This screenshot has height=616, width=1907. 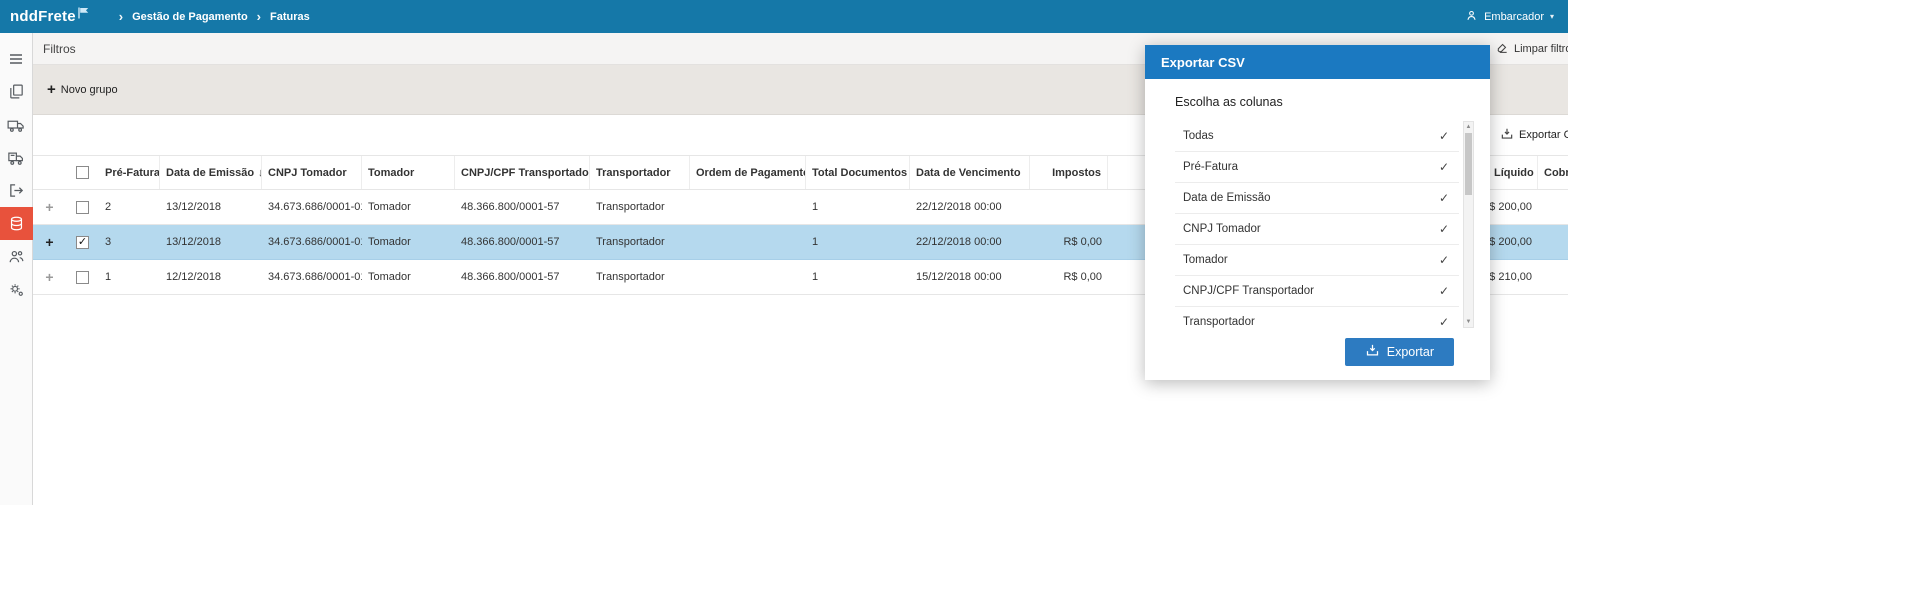 I want to click on sidebar-item-fleet, so click(x=16, y=157).